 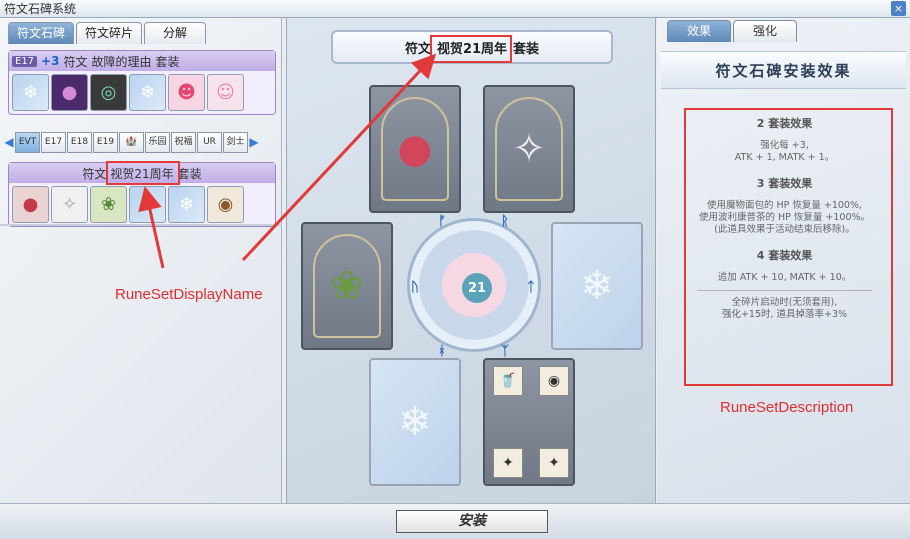 I want to click on filter-e19: E19, so click(x=105, y=142).